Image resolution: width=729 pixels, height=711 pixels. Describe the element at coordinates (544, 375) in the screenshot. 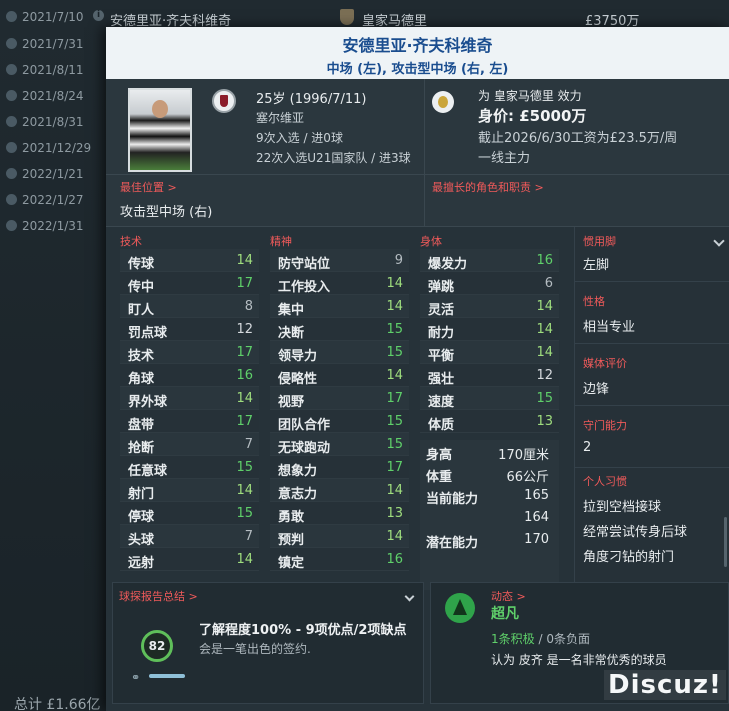

I see `attribute-value: 12` at that location.